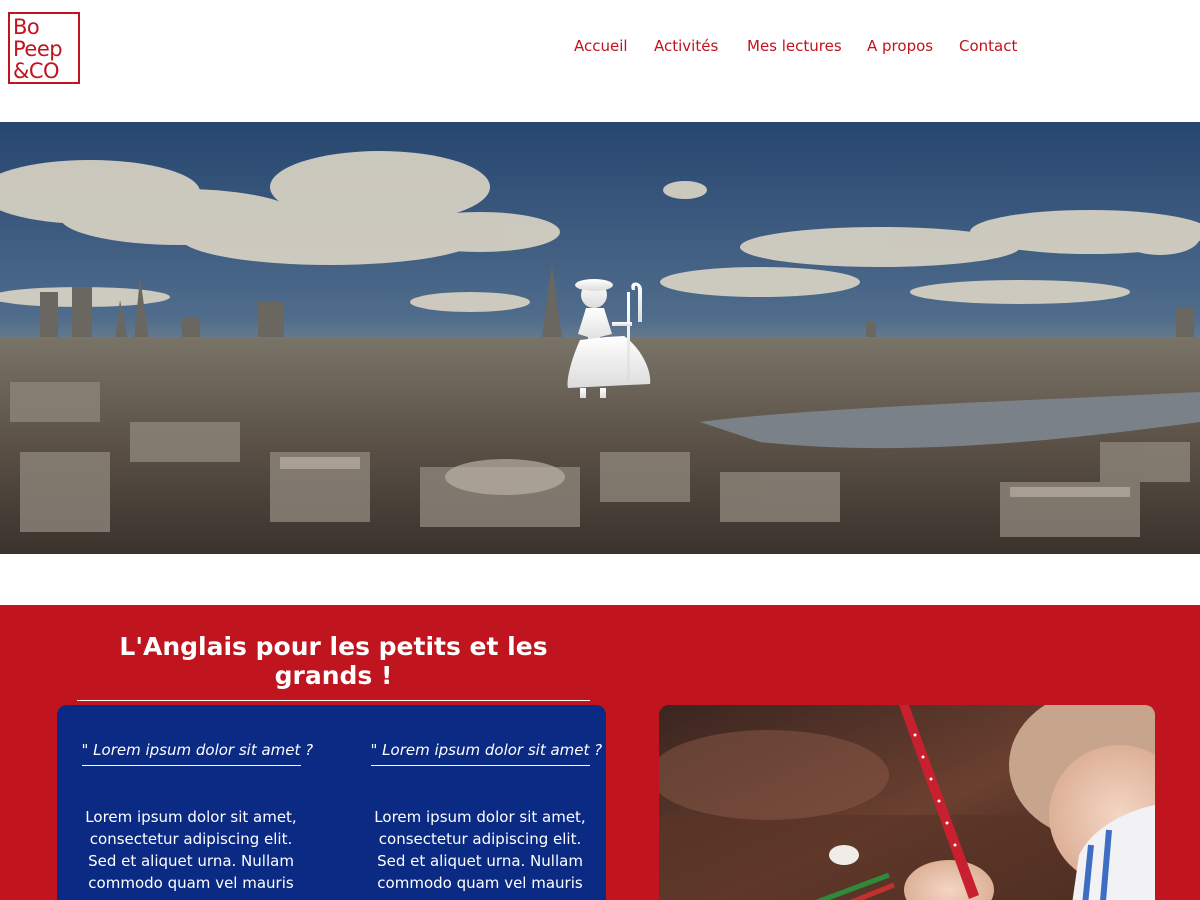 The image size is (1200, 900). I want to click on logo-line-2: Peep, so click(38, 49).